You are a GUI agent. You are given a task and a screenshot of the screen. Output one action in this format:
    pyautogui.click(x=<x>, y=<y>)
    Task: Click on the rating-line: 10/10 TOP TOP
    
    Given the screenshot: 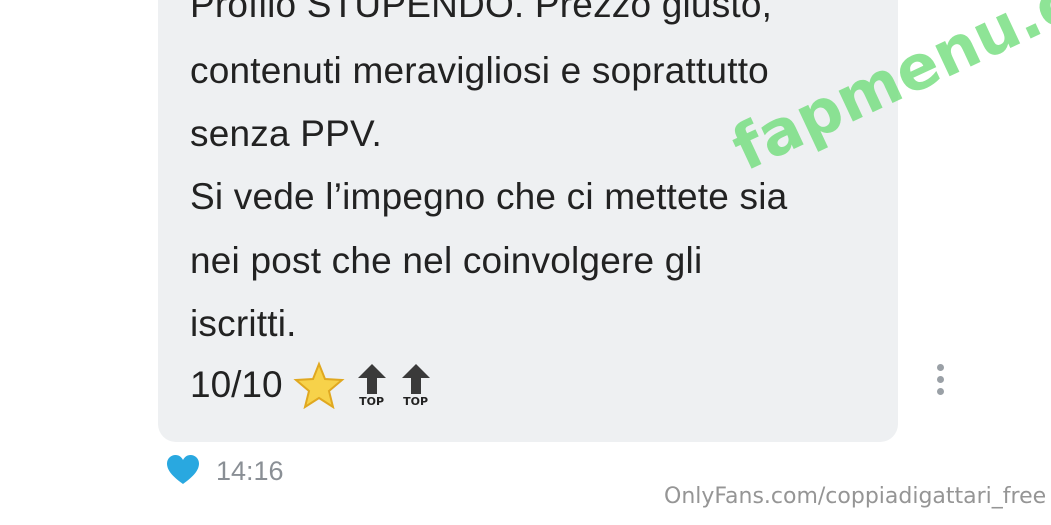 What is the action you would take?
    pyautogui.click(x=311, y=385)
    